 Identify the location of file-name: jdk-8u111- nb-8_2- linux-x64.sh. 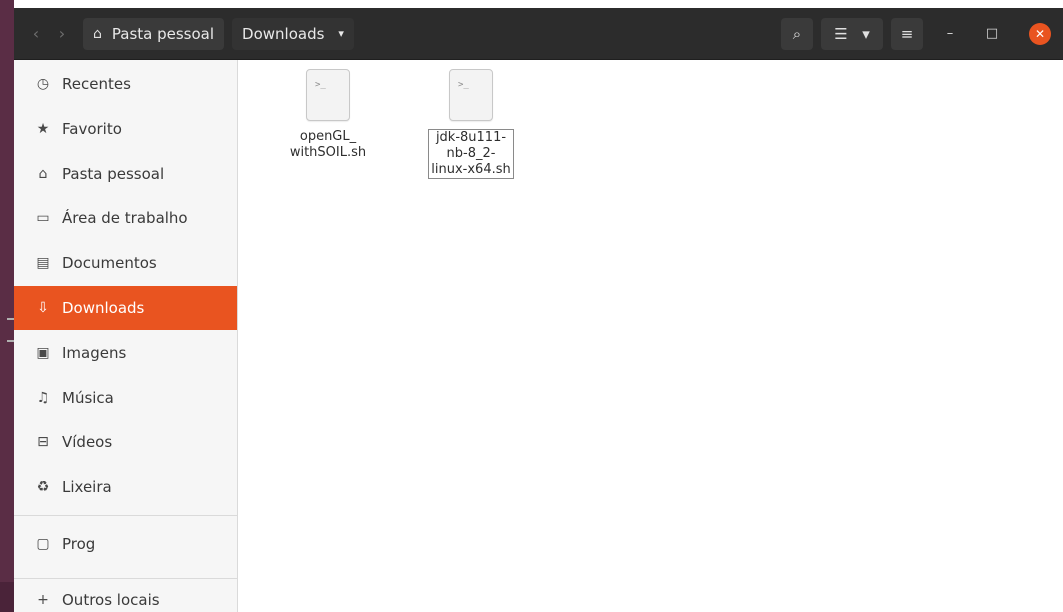
(471, 154).